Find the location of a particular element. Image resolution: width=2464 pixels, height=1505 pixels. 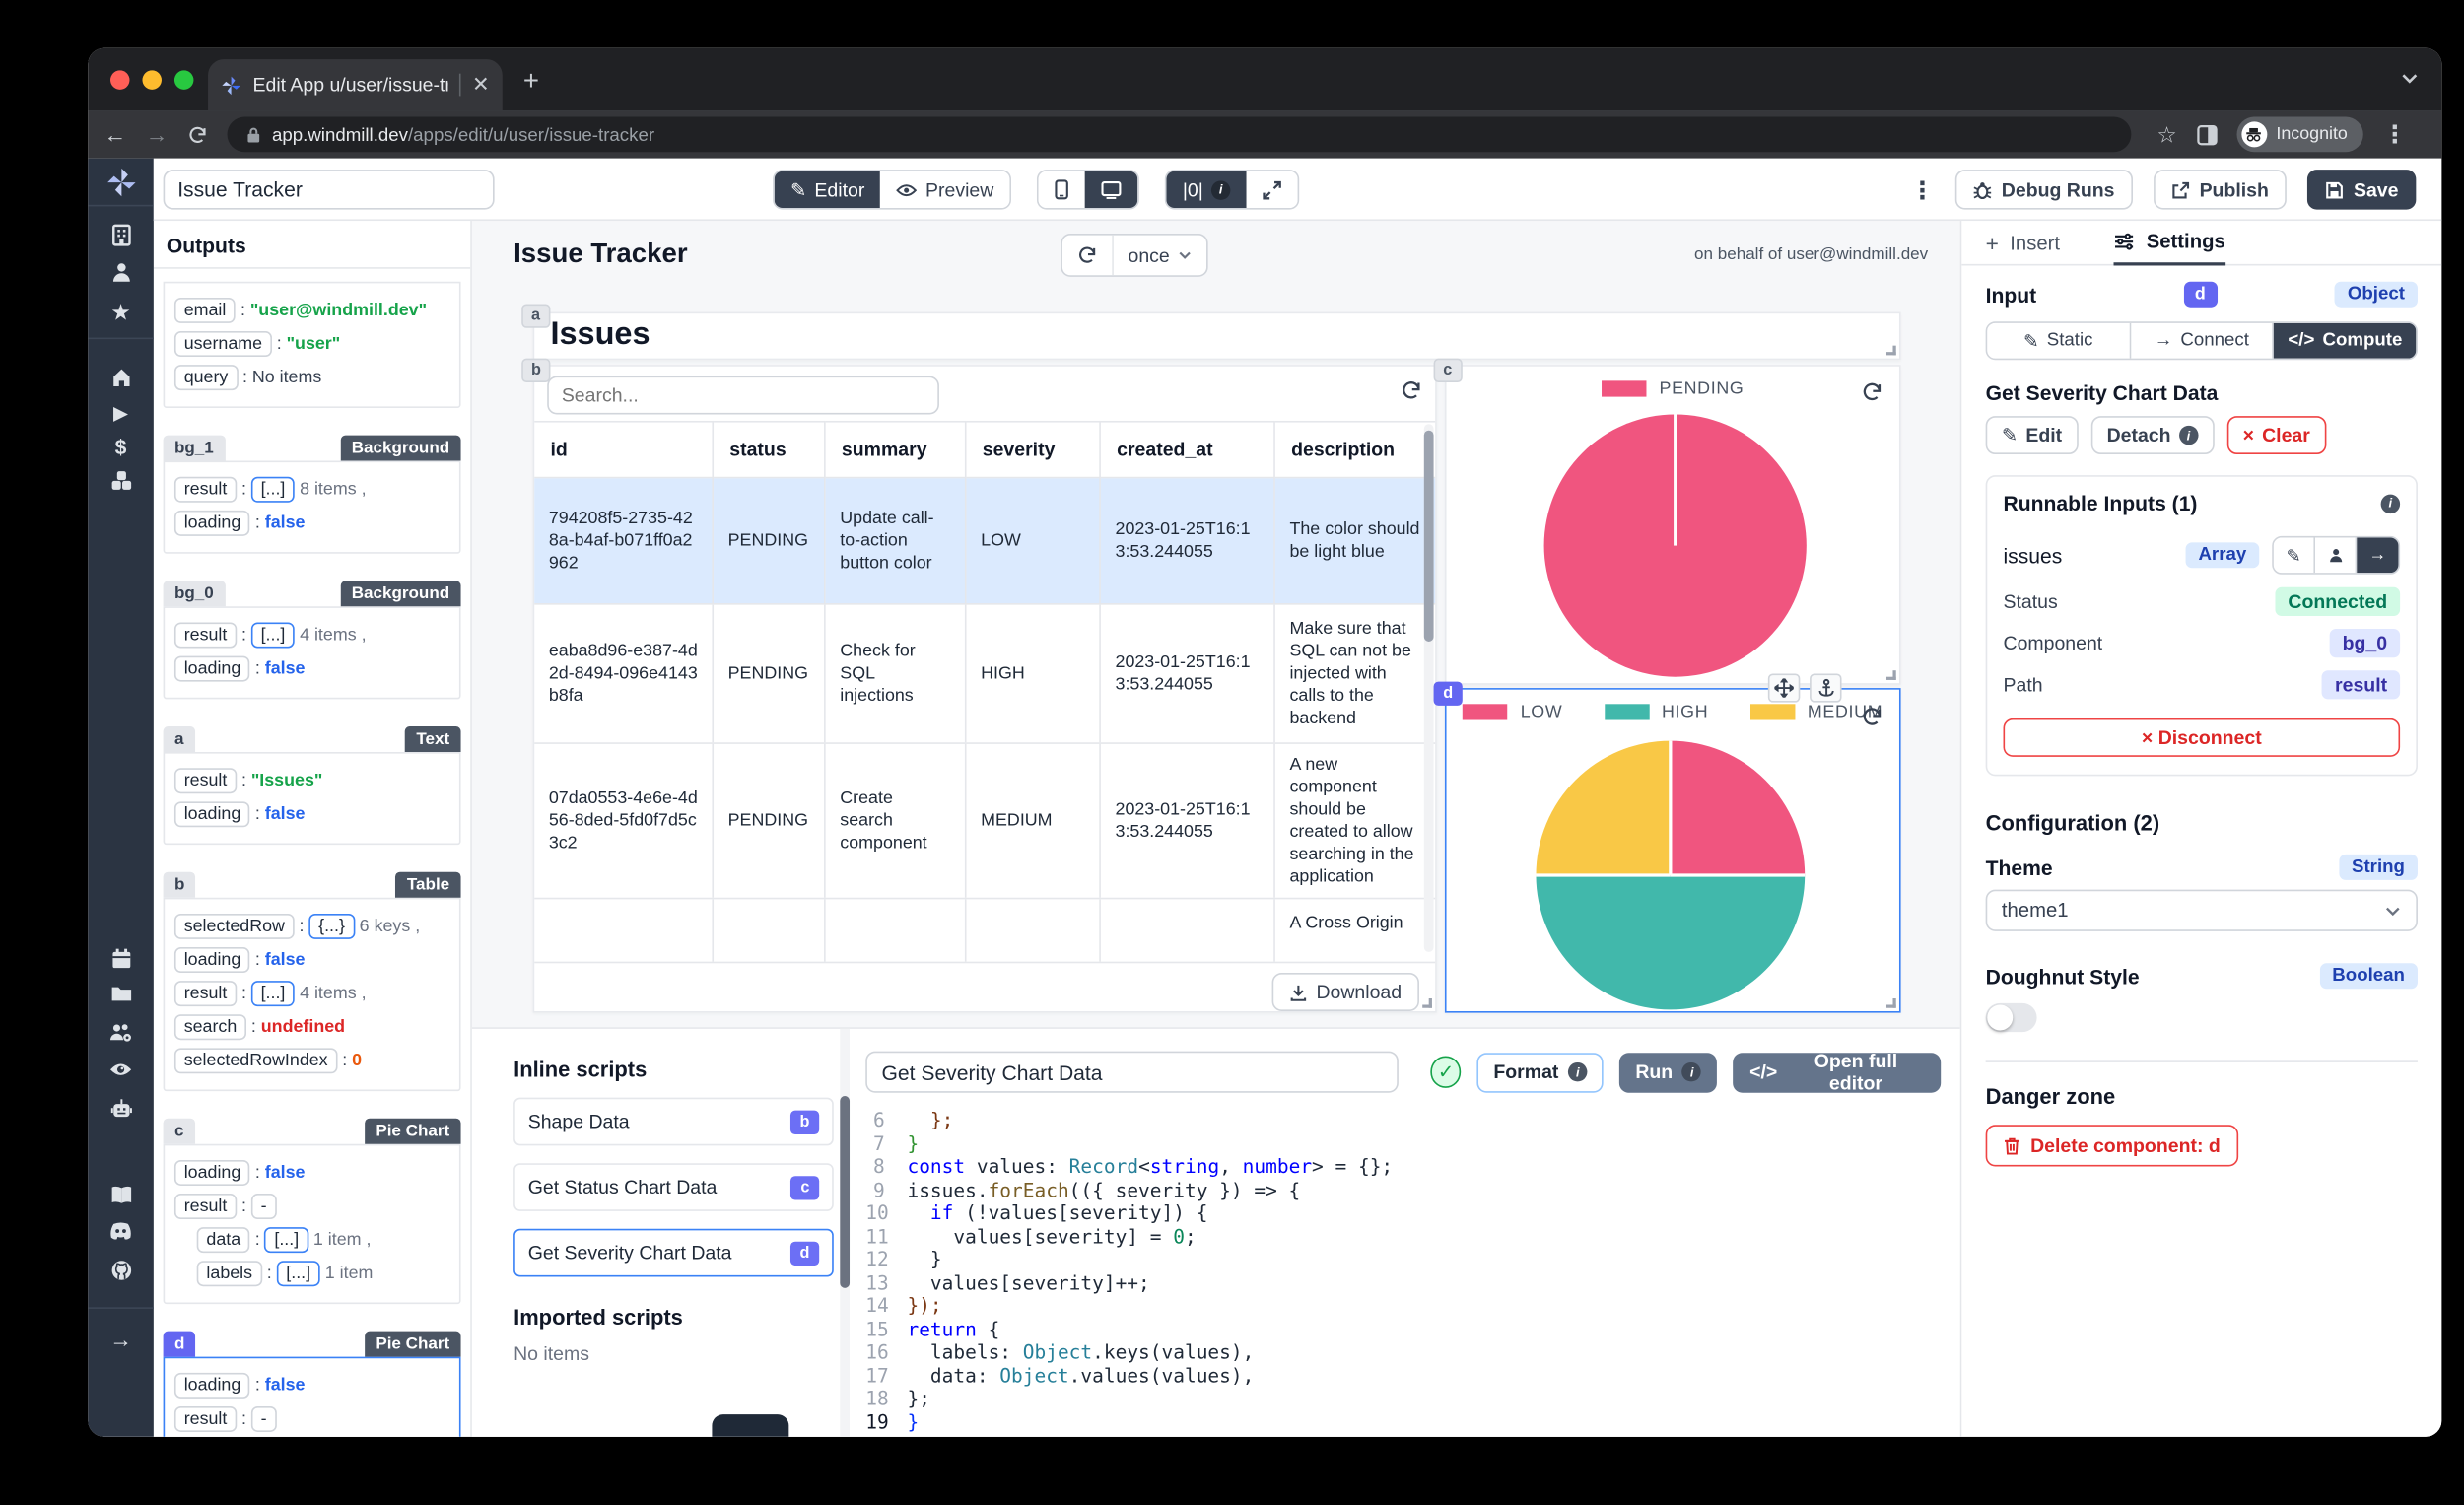

desktop-view-button is located at coordinates (1111, 190).